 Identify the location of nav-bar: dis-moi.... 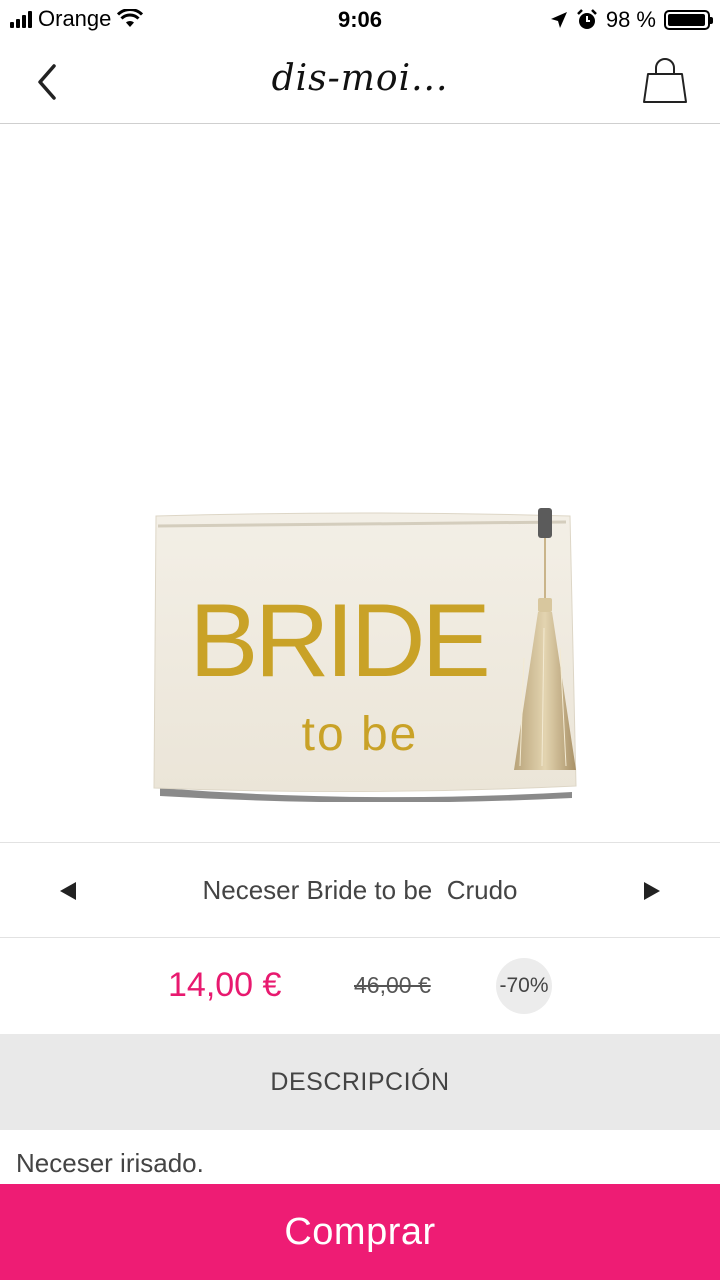
(360, 82).